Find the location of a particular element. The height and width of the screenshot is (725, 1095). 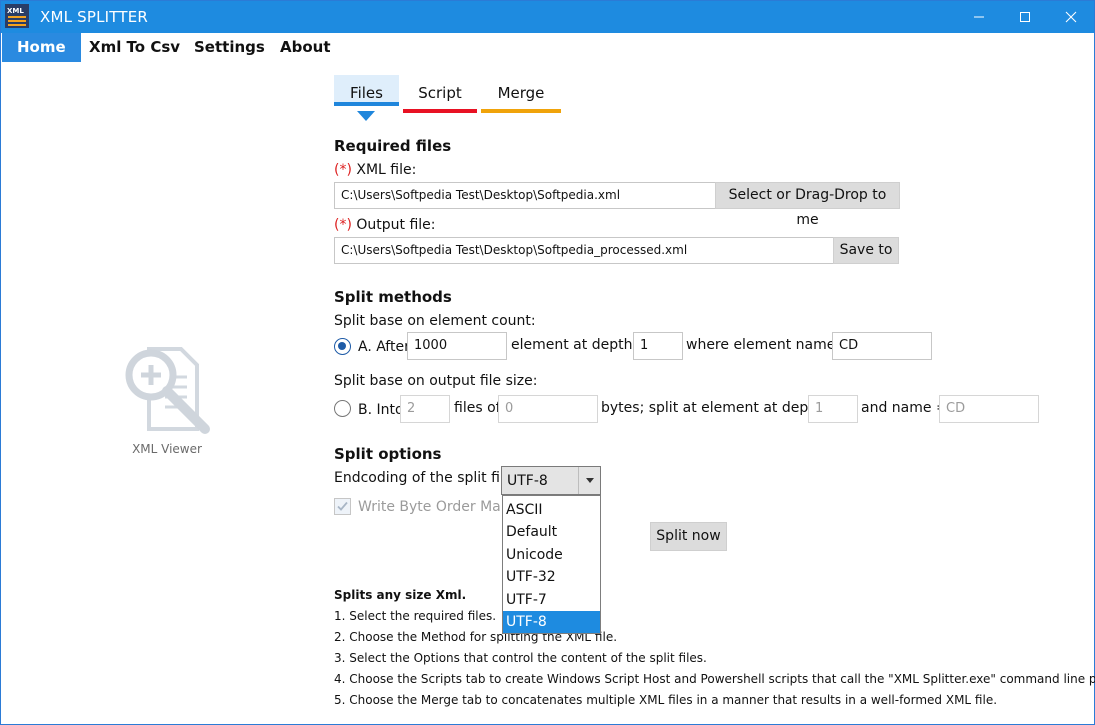

split-depth-label: bytes; split at element at depth = is located at coordinates (720, 408).